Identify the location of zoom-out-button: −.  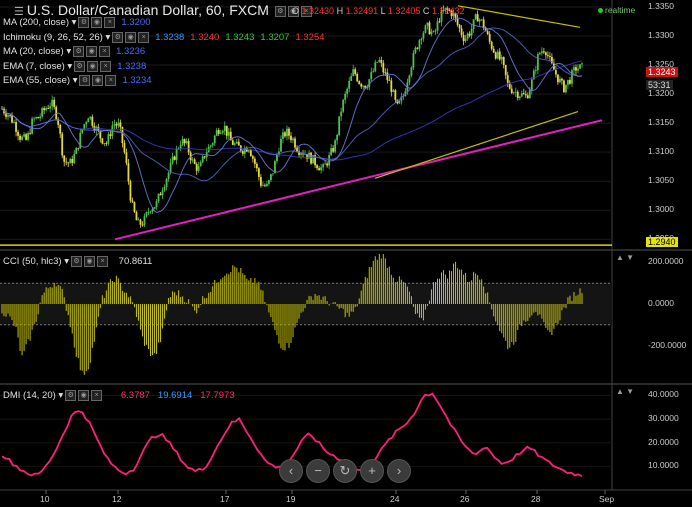
(318, 471).